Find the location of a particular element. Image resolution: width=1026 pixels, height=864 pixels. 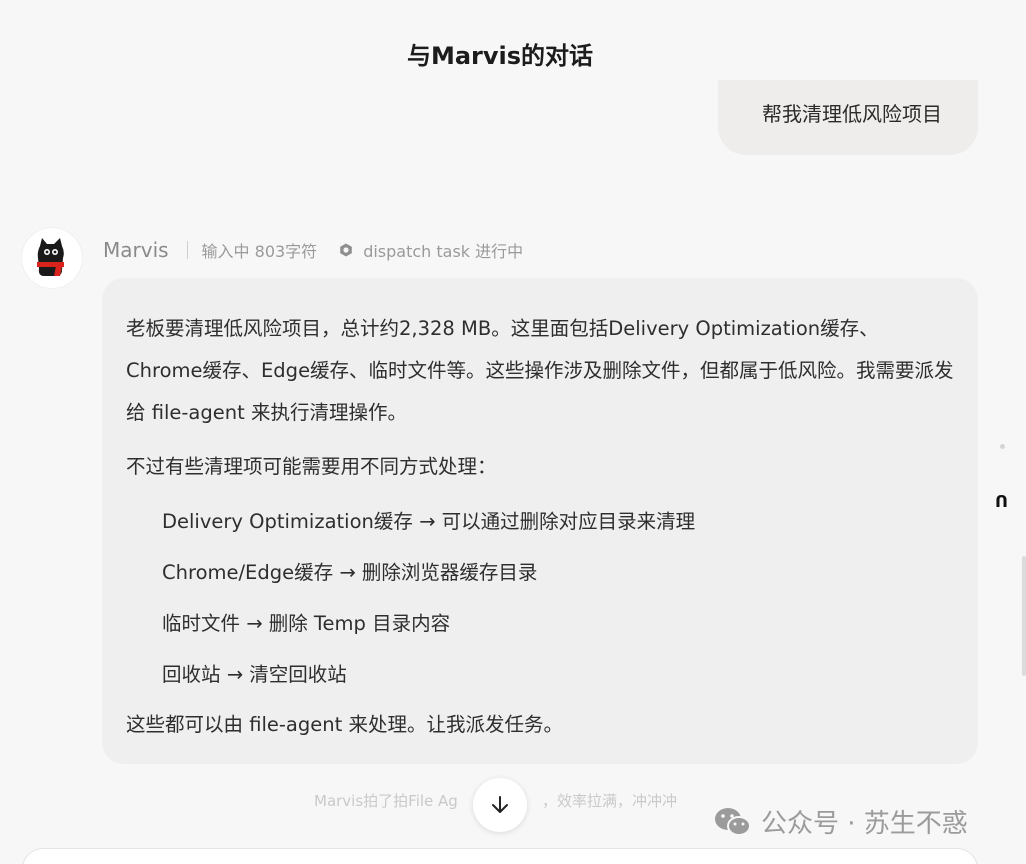

typing-status: 输入中 803字符 is located at coordinates (259, 251).